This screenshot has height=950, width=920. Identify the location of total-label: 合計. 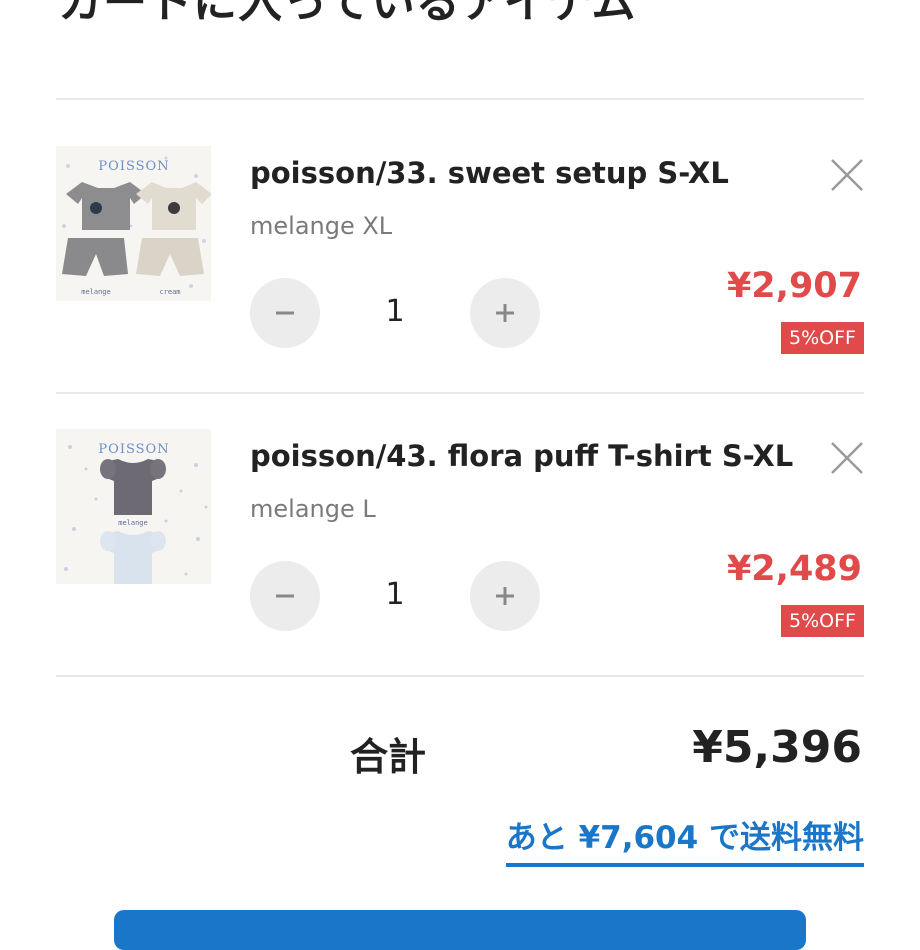
(388, 757).